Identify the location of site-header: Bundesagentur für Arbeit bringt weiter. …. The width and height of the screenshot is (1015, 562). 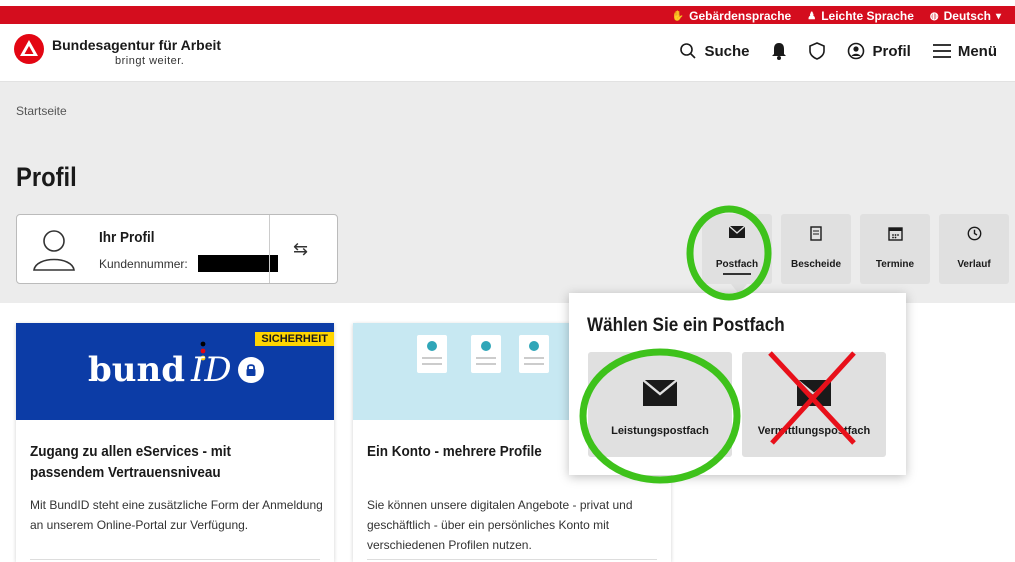
(507, 53).